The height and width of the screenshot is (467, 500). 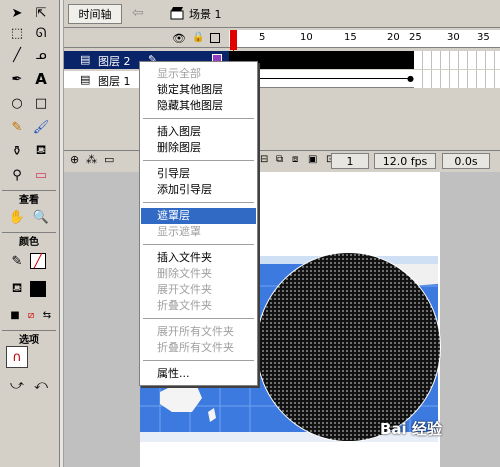 I want to click on back-arrow-icon: ⇦, so click(x=138, y=13).